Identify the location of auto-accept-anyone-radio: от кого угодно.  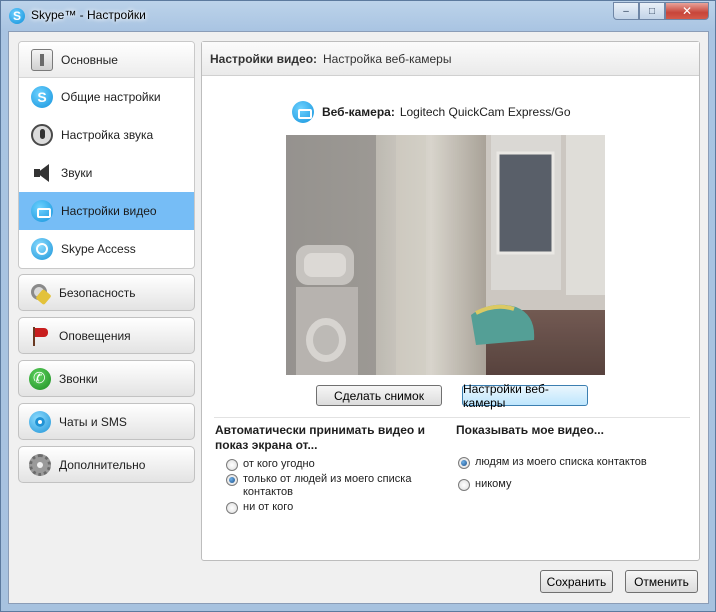
(270, 464).